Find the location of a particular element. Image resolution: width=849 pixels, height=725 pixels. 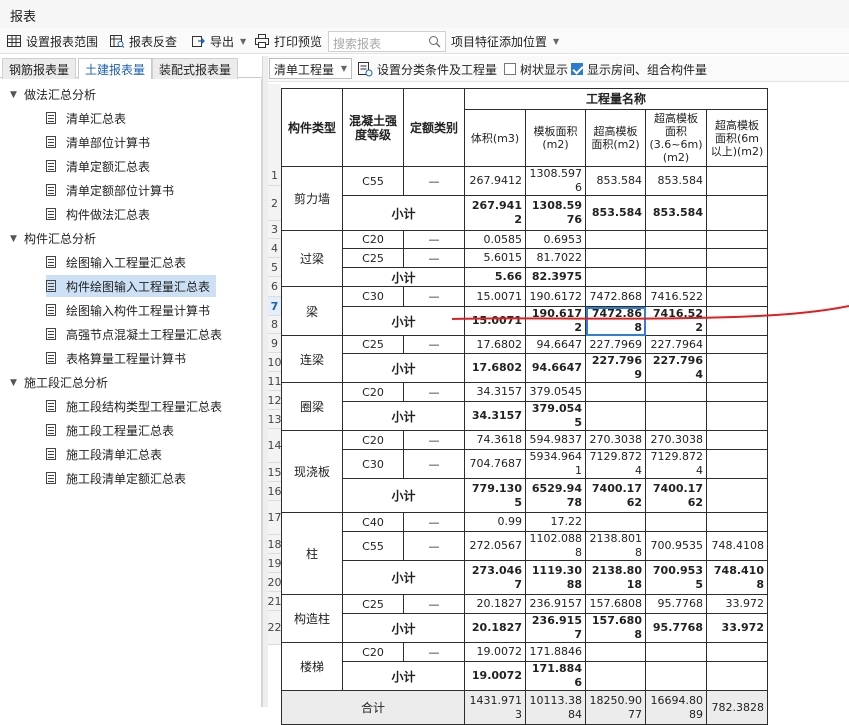

row-number: 7 is located at coordinates (274, 306).